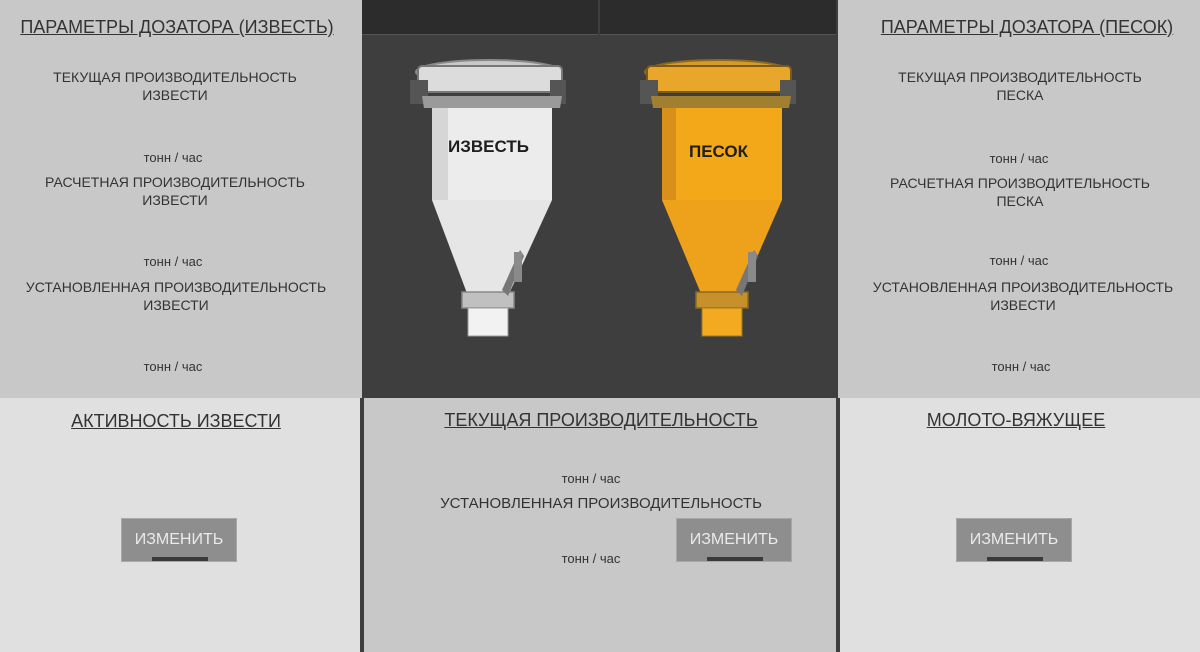 This screenshot has width=1200, height=652. What do you see at coordinates (173, 261) in the screenshot?
I see `lime-calc-unit: тонн / час` at bounding box center [173, 261].